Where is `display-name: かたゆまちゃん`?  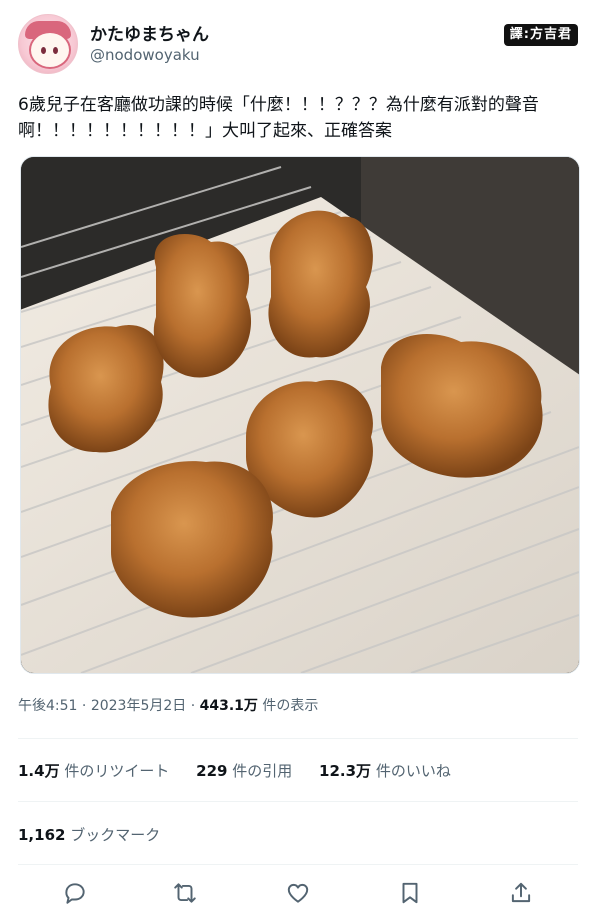 display-name: かたゆまちゃん is located at coordinates (149, 32).